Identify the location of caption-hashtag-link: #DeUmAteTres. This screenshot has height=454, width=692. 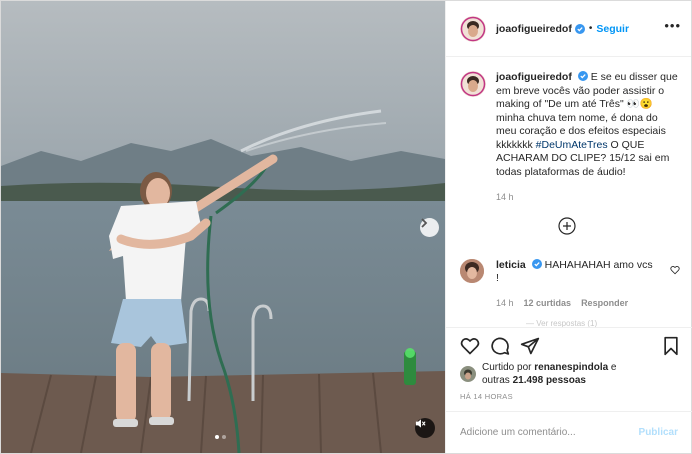
(572, 145).